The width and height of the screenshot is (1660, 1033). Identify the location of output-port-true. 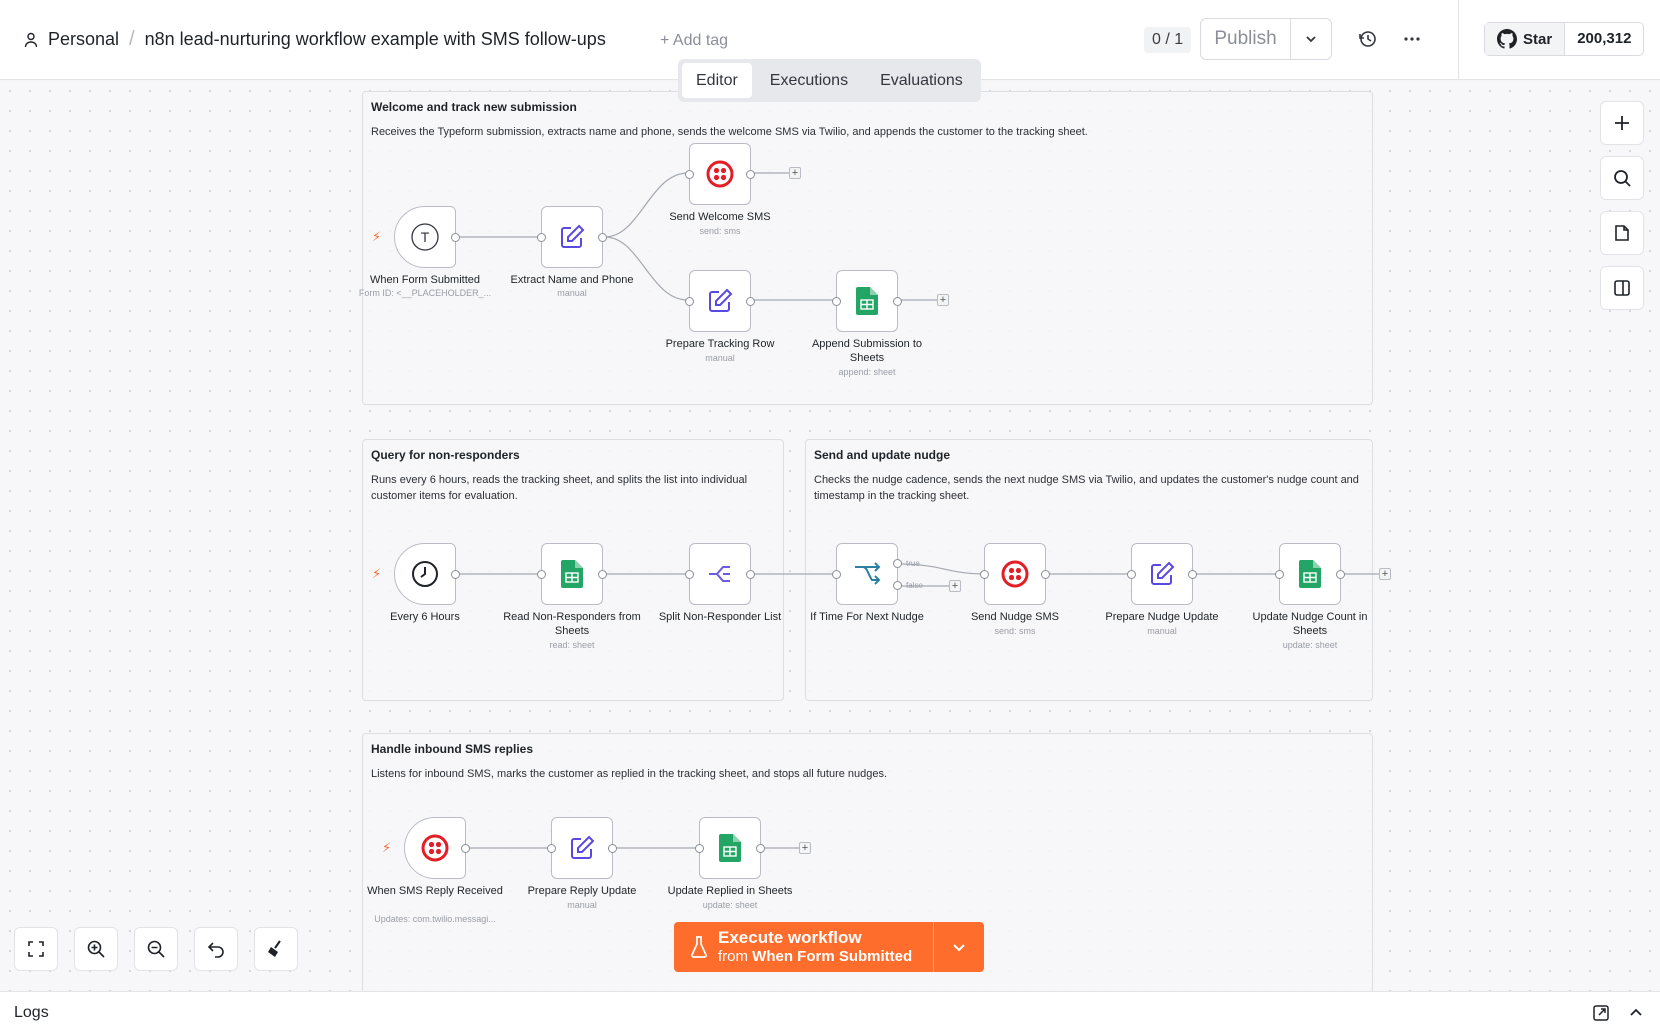
(897, 563).